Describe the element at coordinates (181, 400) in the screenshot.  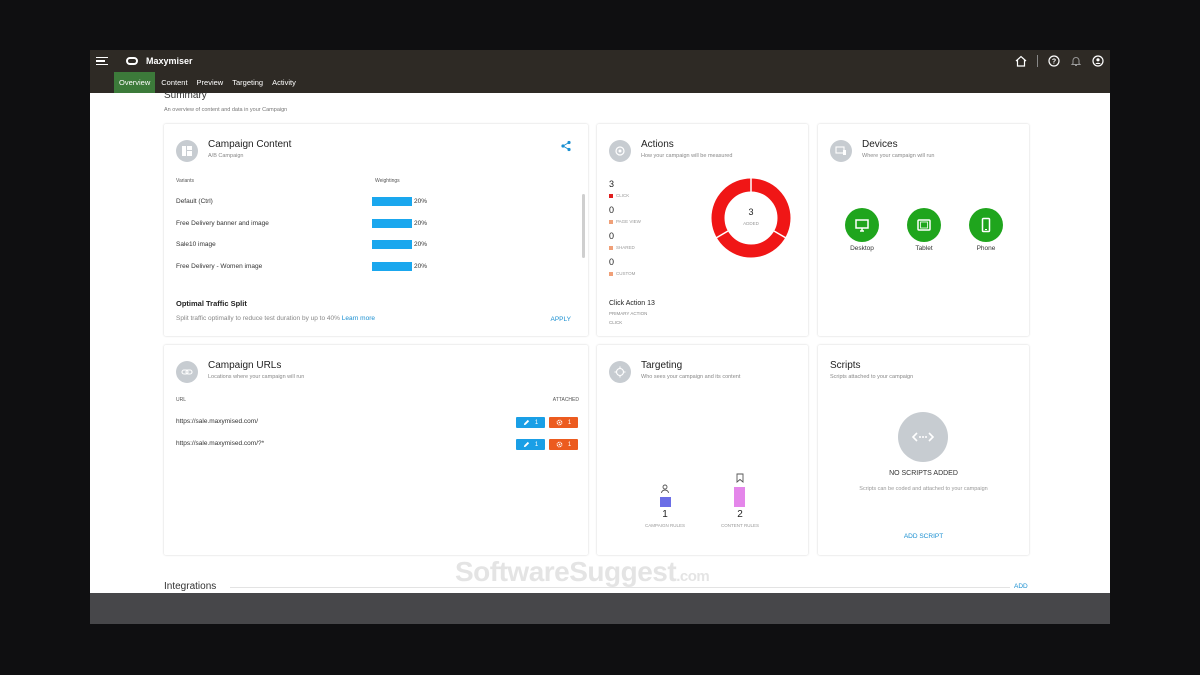
I see `url-header: URL` at that location.